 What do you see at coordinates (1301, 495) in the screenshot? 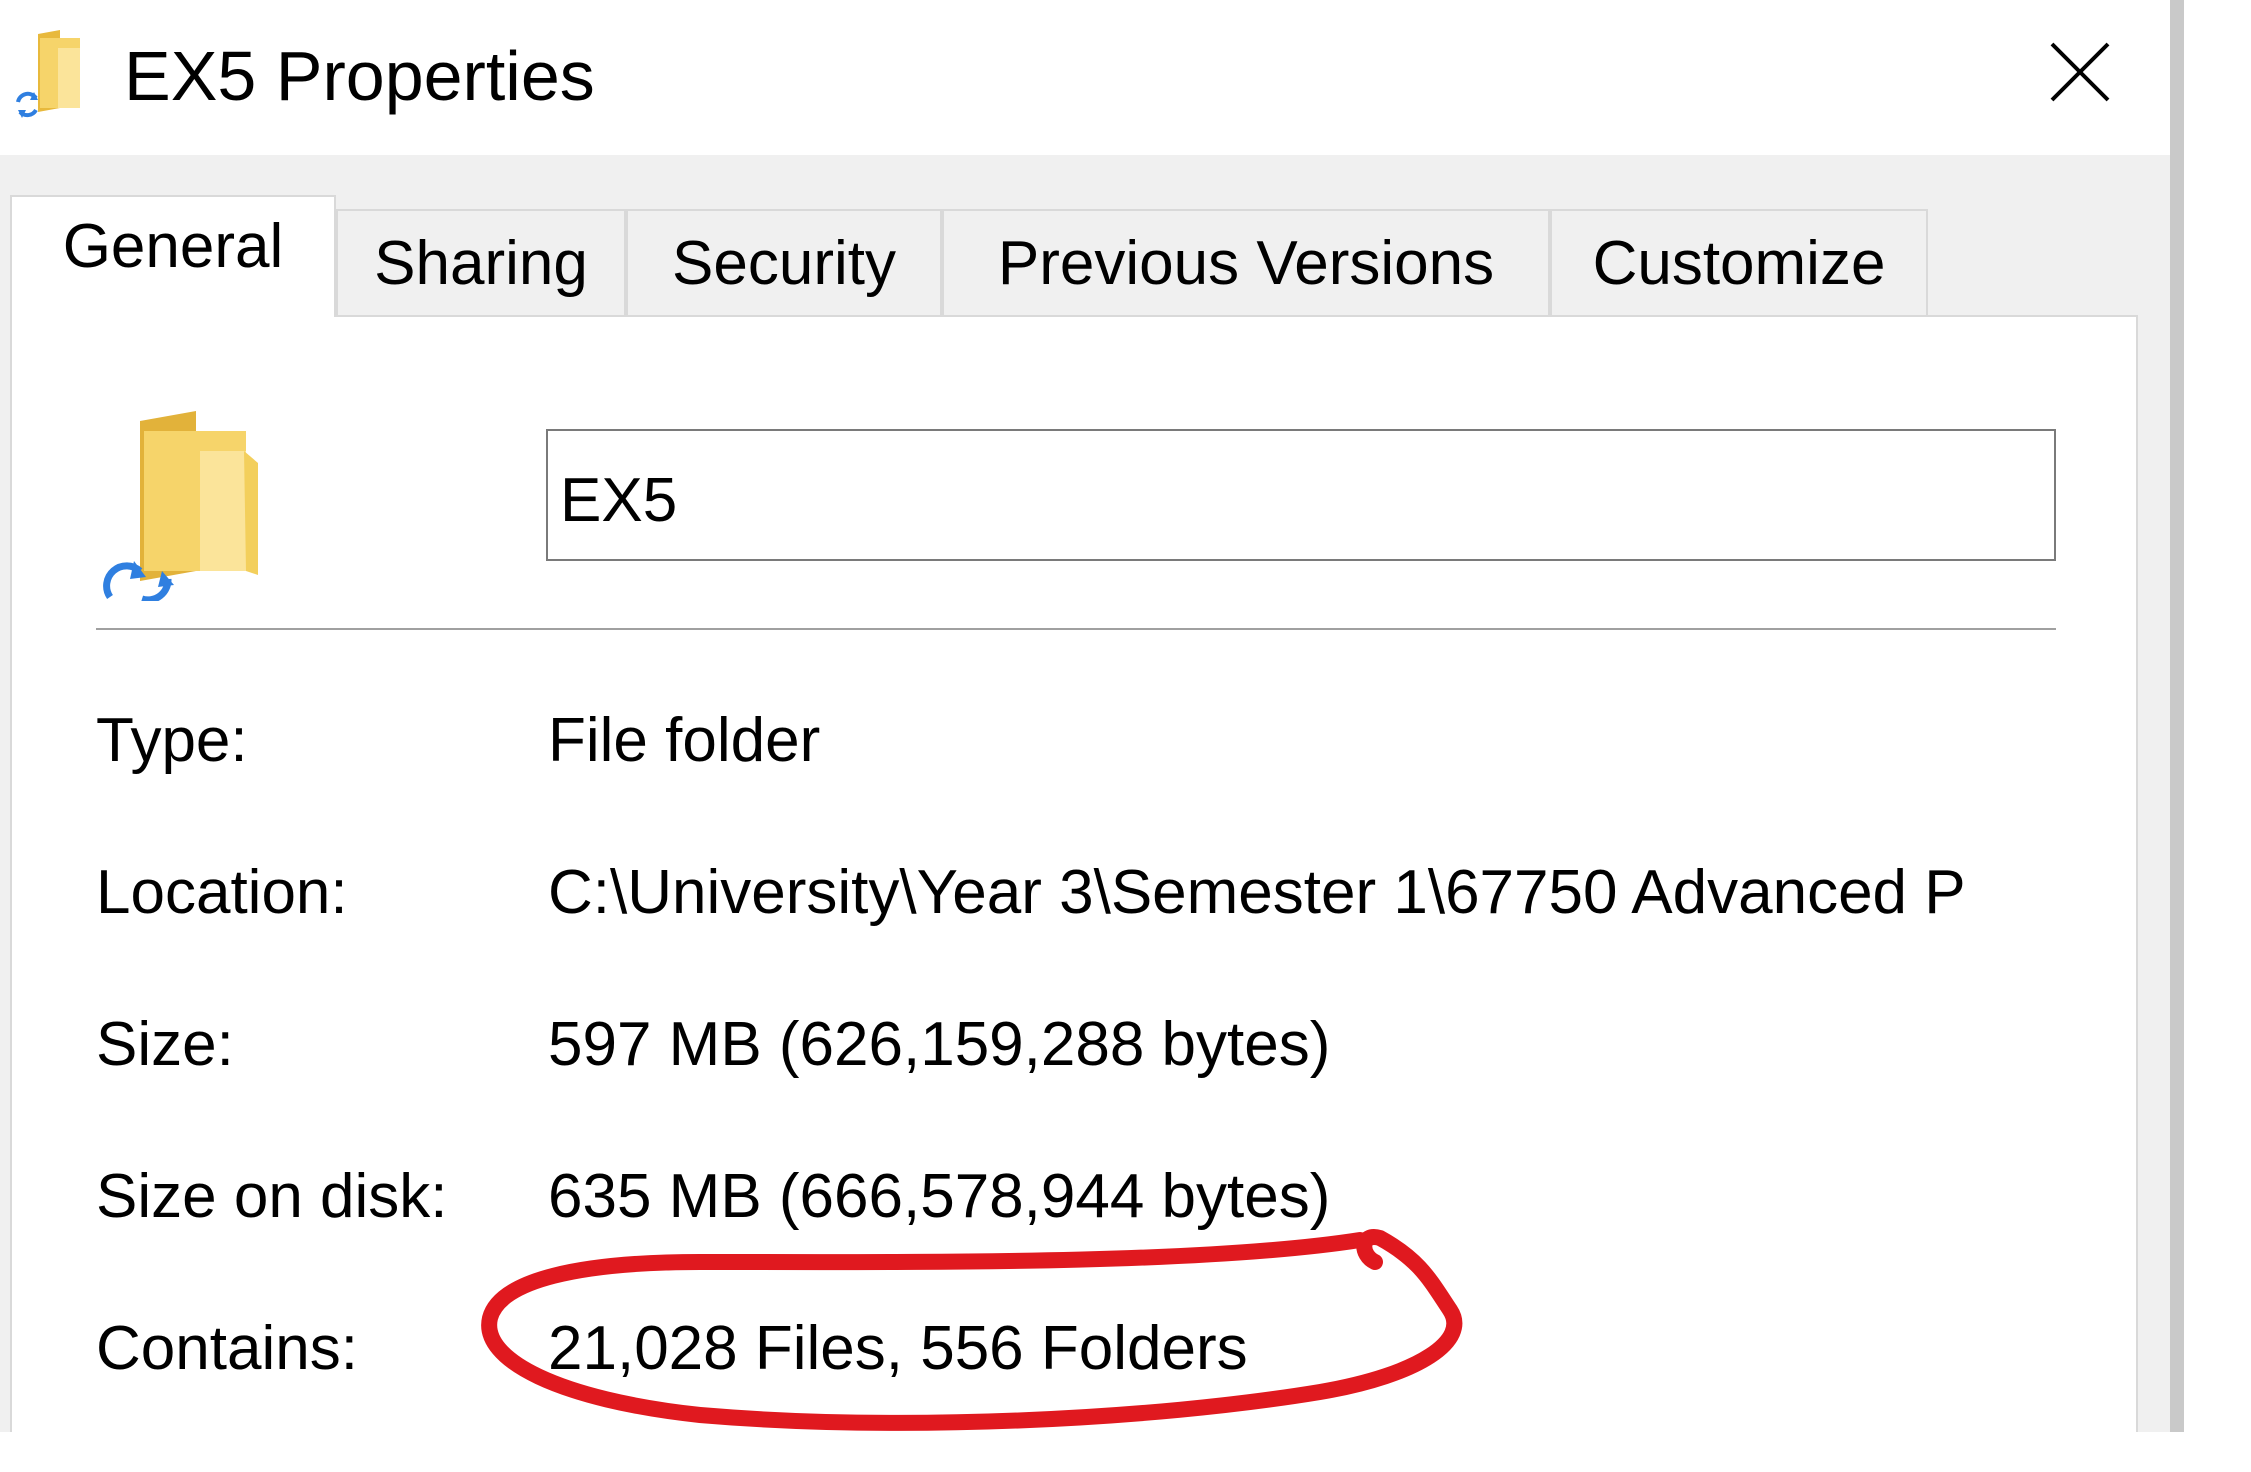
I see `folder-name-input` at bounding box center [1301, 495].